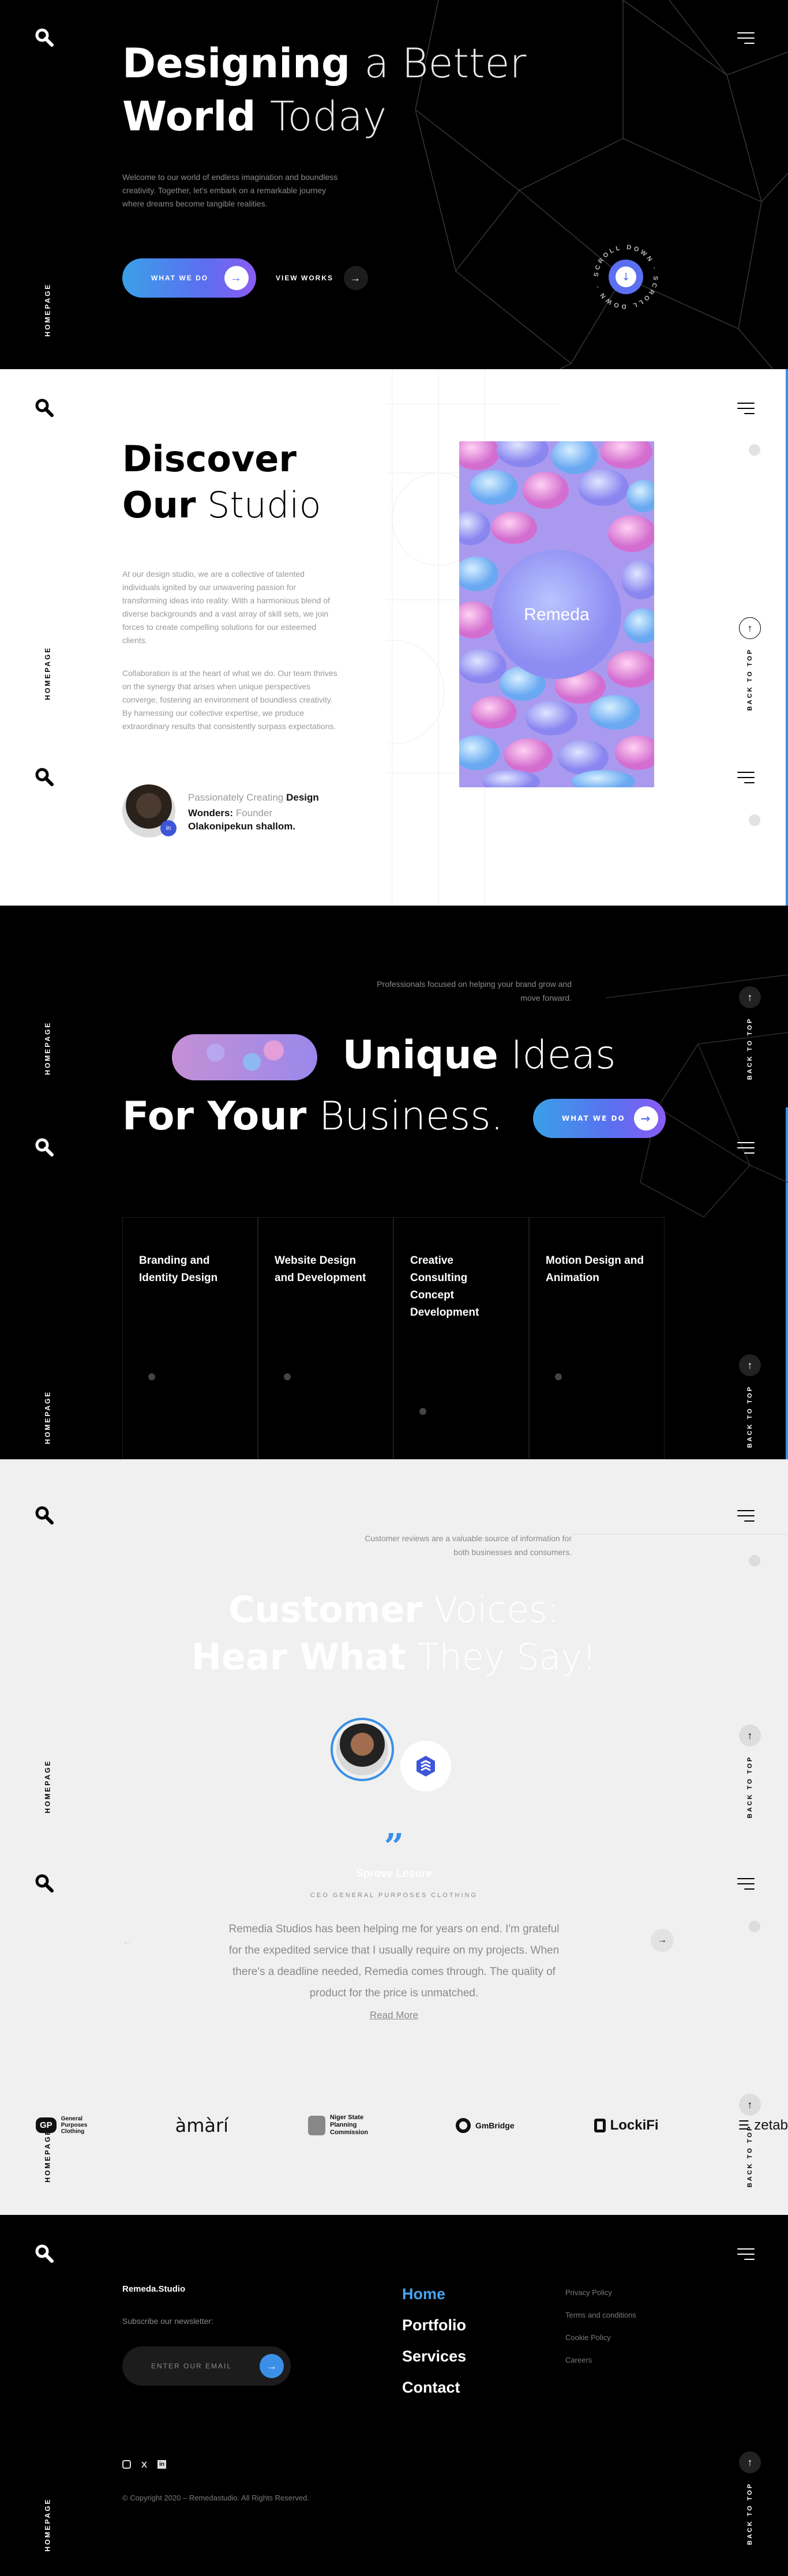 The width and height of the screenshot is (788, 2576). Describe the element at coordinates (66, 2125) in the screenshot. I see `client-logo: GP General Purposes Clothing` at that location.